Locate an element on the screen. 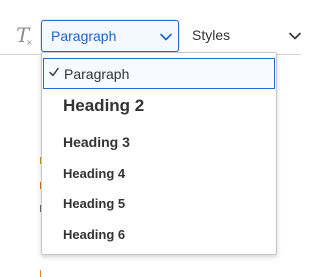 This screenshot has width=320, height=277. format-select: Paragraph is located at coordinates (110, 36).